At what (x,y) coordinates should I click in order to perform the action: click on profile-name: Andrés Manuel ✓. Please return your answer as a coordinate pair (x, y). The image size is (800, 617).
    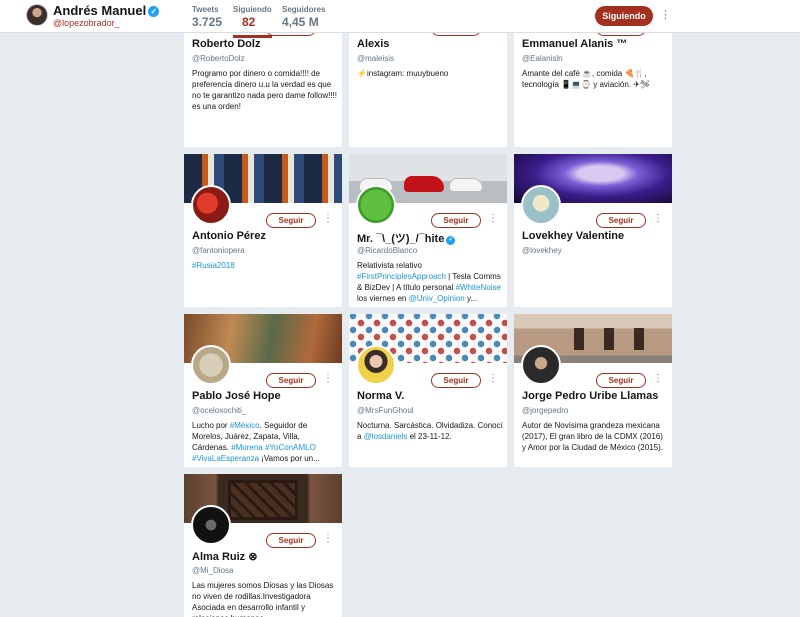
    Looking at the image, I should click on (106, 10).